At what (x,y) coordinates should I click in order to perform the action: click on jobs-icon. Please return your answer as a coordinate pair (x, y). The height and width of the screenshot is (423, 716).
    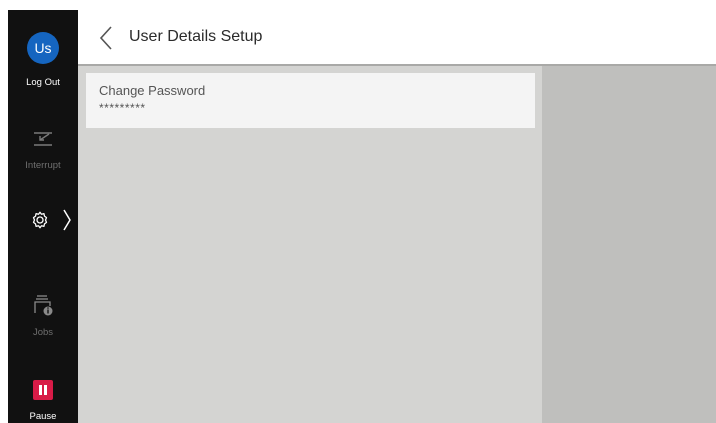
    Looking at the image, I should click on (43, 305).